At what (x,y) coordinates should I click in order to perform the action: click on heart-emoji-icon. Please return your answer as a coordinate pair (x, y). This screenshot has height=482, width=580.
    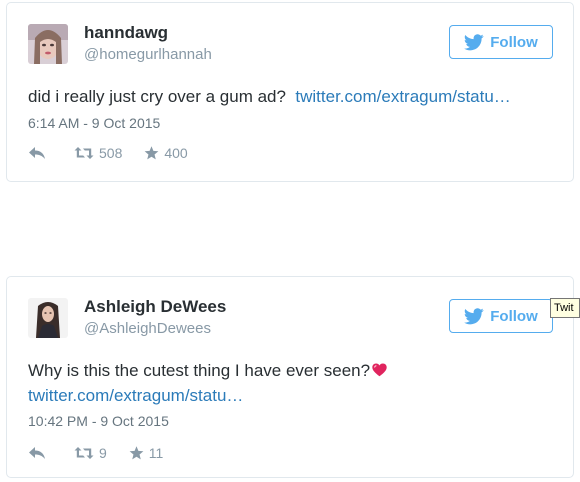
    Looking at the image, I should click on (379, 372).